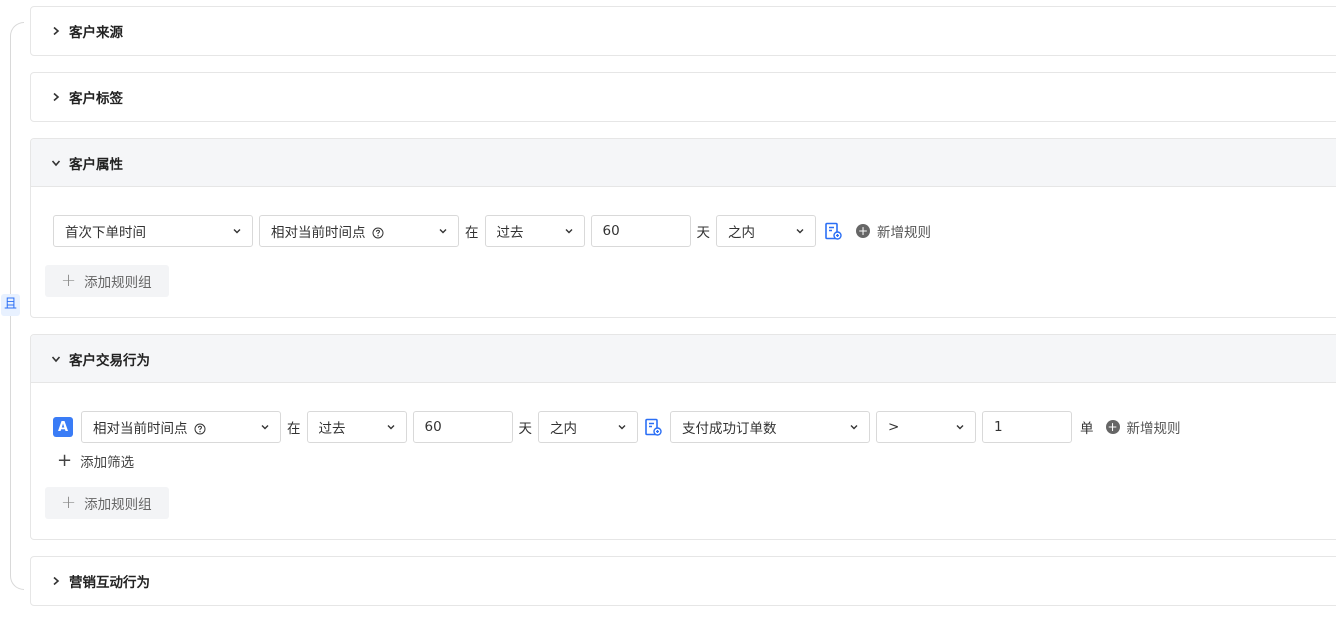 This screenshot has height=619, width=1336. I want to click on and-toggle: 且, so click(10, 305).